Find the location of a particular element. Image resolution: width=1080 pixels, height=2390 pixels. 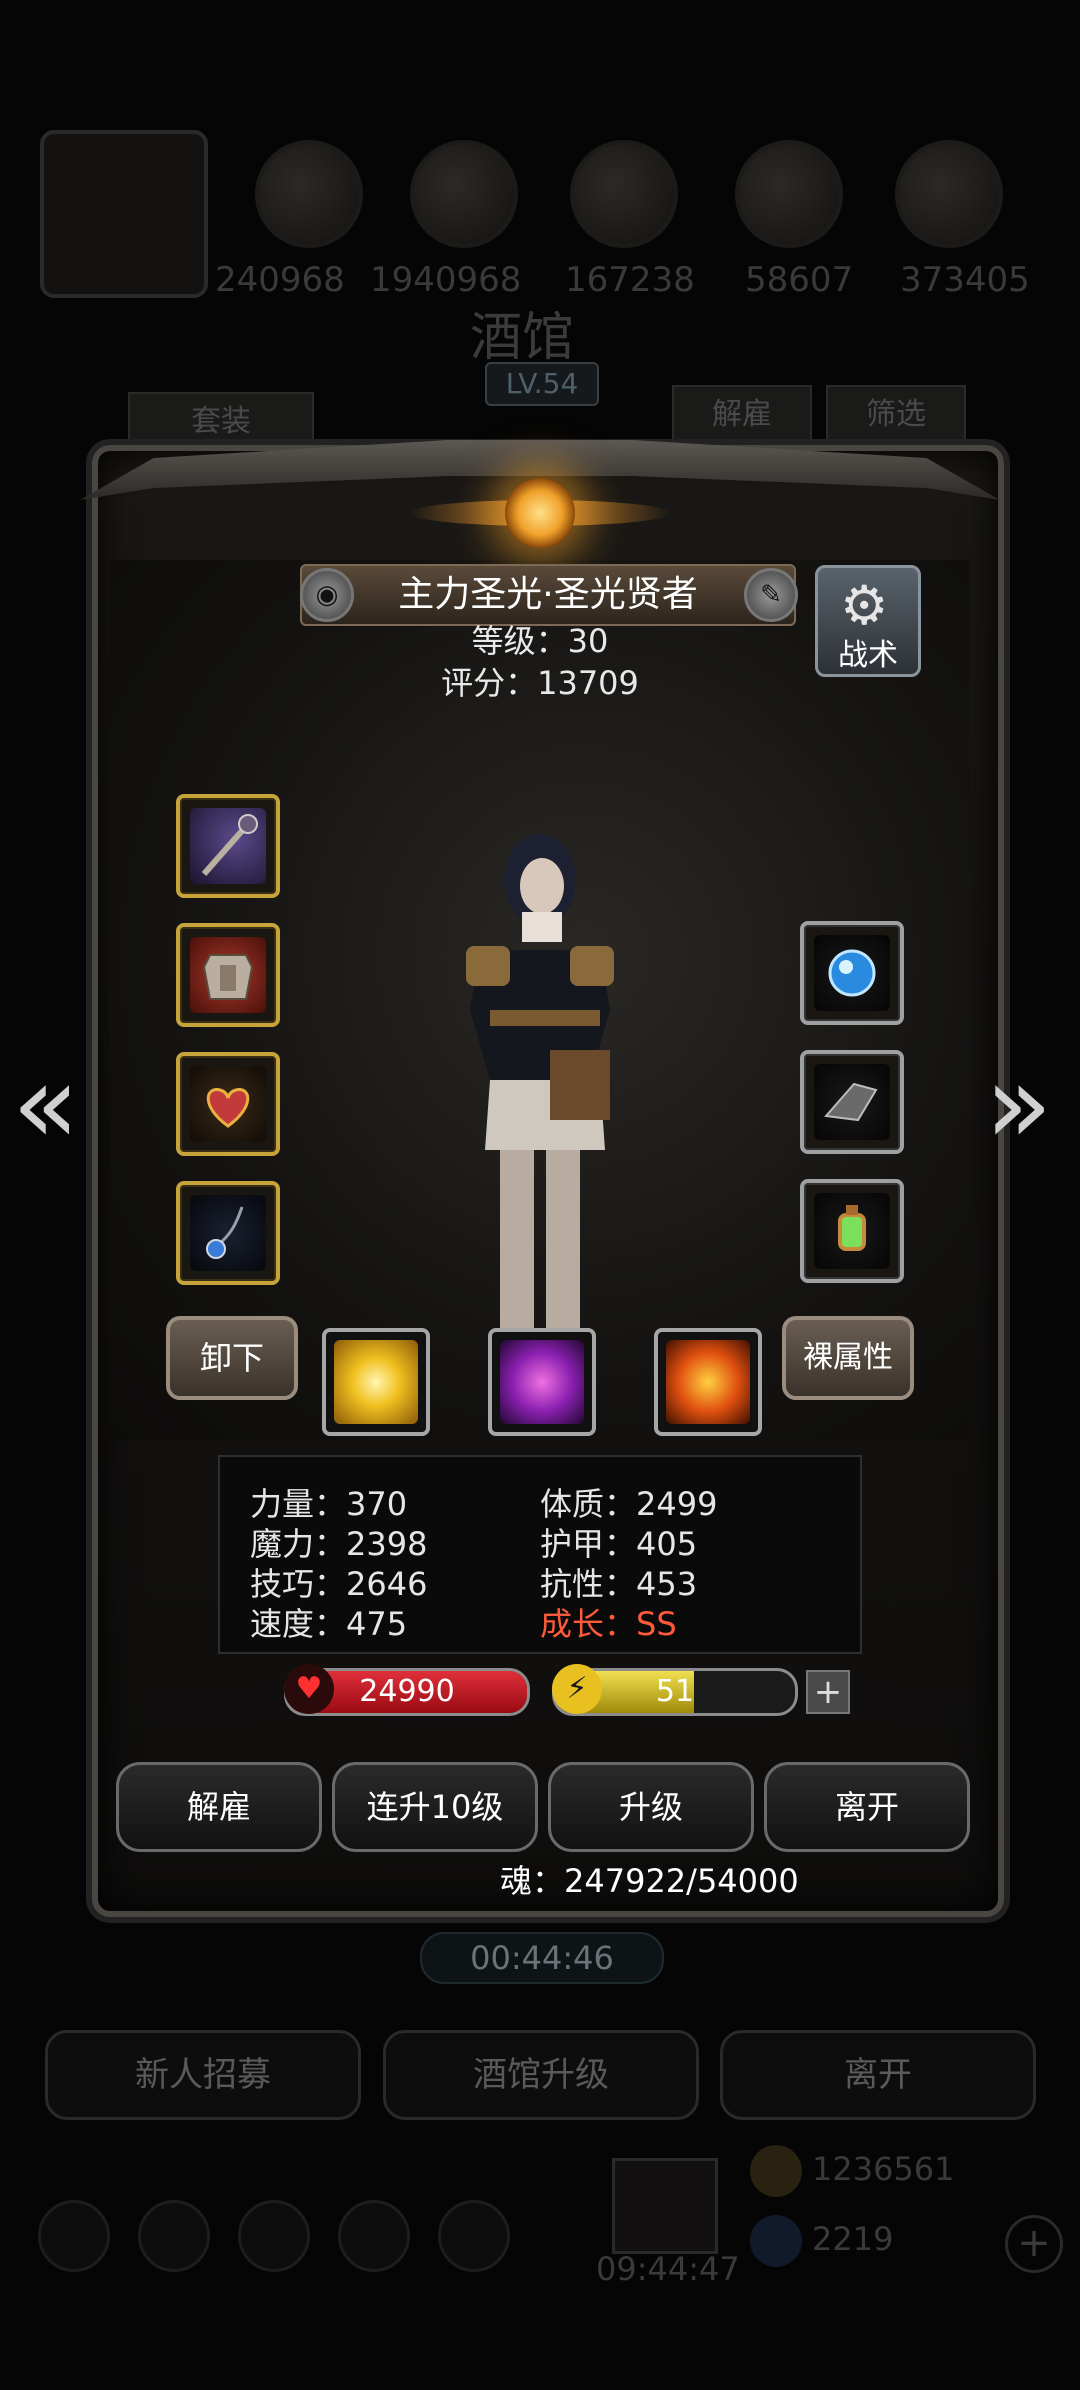

heart-necklace-icon is located at coordinates (228, 1104).